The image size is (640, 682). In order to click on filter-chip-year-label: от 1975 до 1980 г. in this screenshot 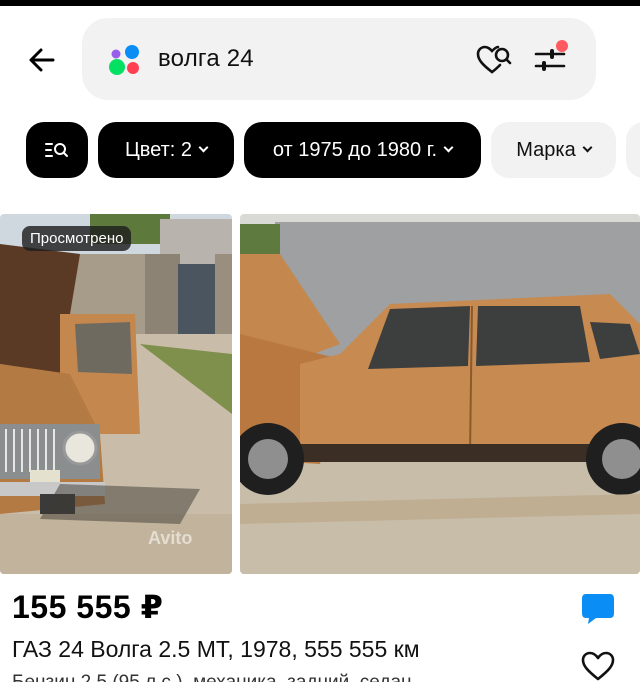, I will do `click(355, 149)`.